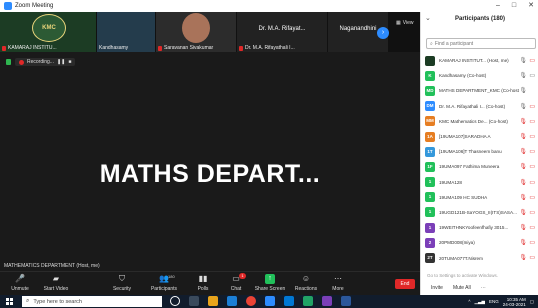 This screenshot has width=538, height=308. I want to click on notifications-icon: ▢, so click(532, 302).